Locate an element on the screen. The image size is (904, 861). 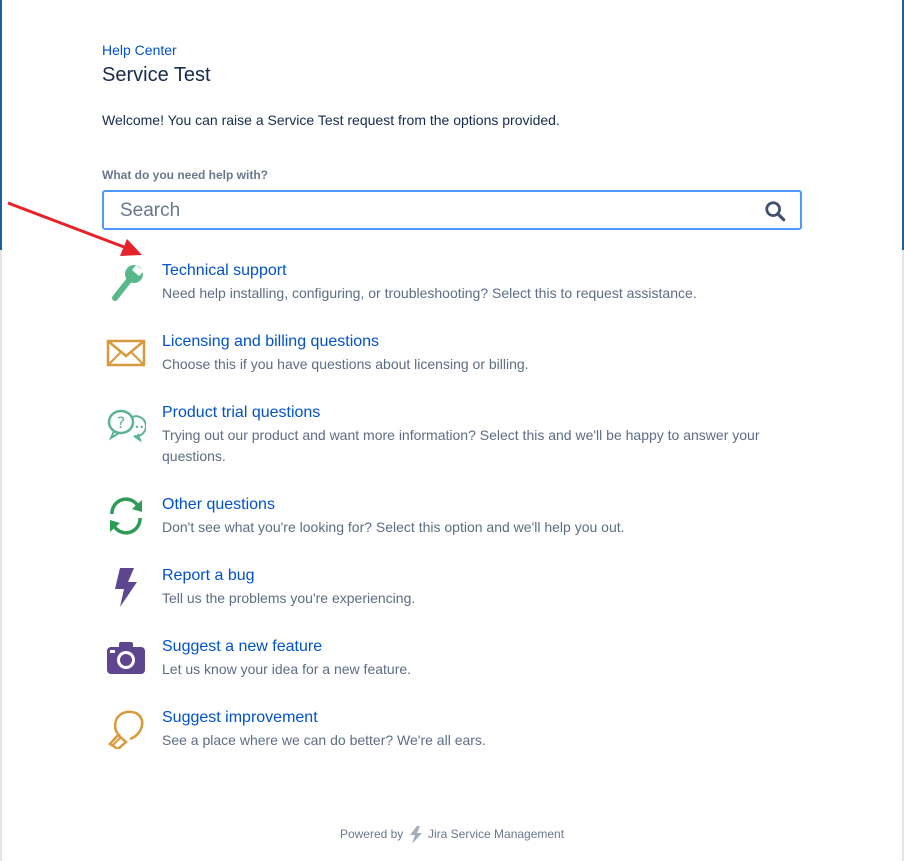
search-label: What do you need help with? is located at coordinates (185, 175).